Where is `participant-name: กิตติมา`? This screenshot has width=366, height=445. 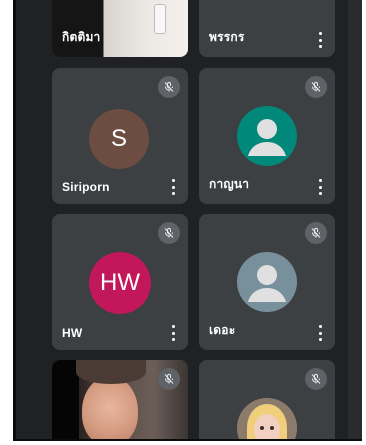
participant-name: กิตติมา is located at coordinates (81, 37).